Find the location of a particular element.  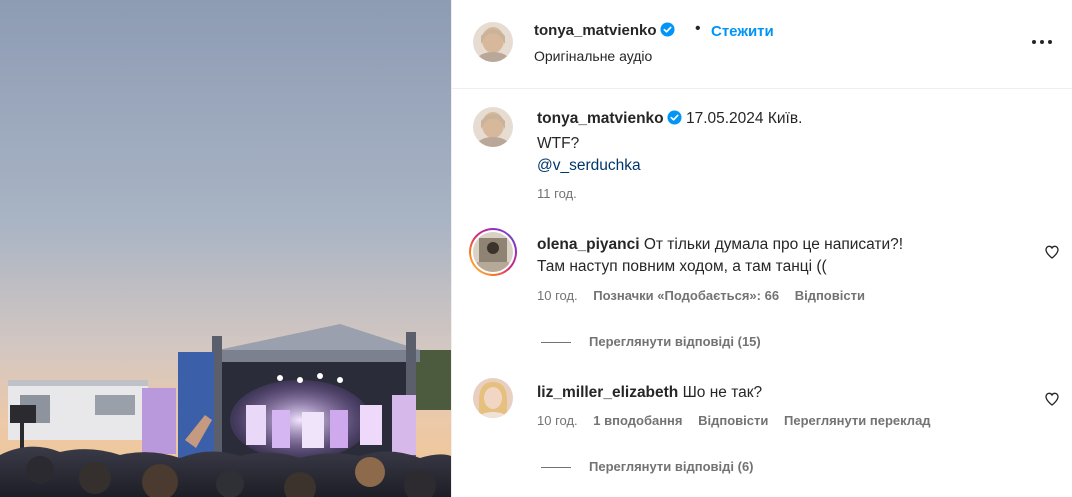

comment-text: liz_miller_elizabeth Шо не так? is located at coordinates (747, 393).